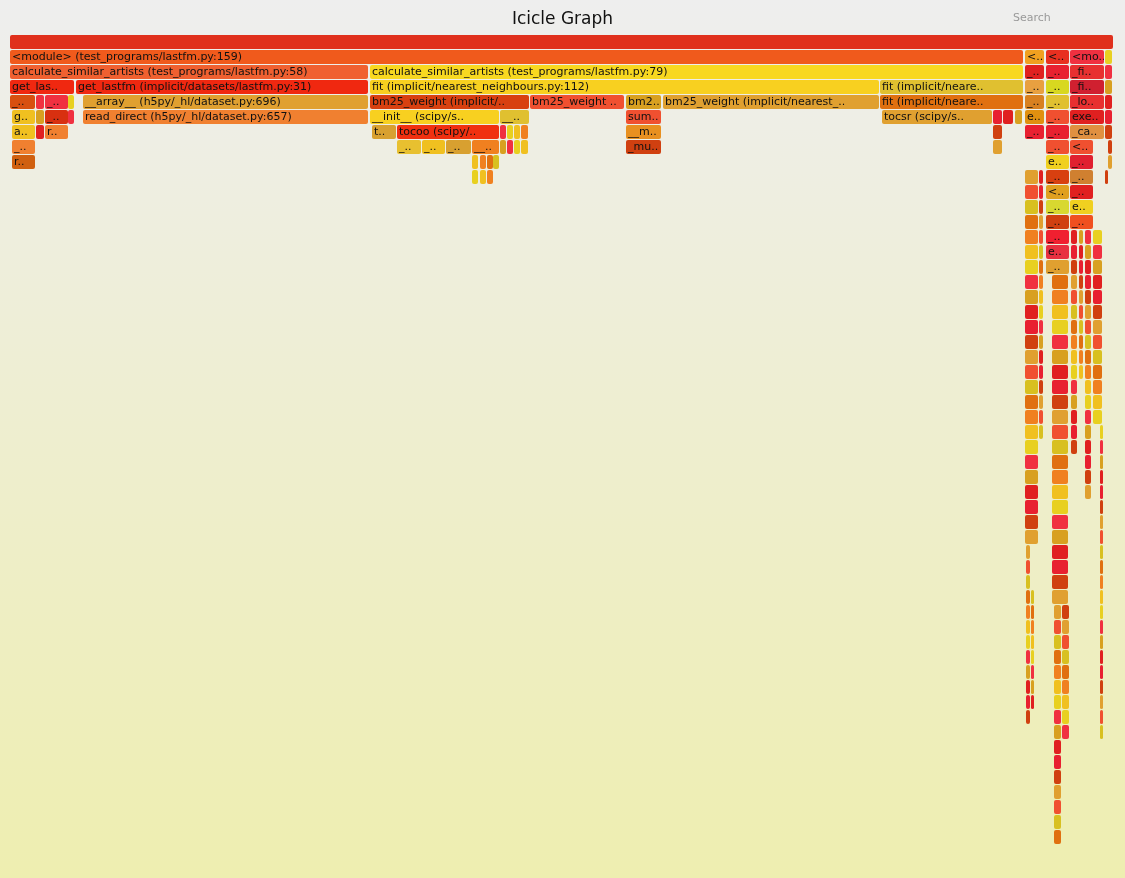  Describe the element at coordinates (643, 147) in the screenshot. I see `flame-frame: _mu..` at that location.